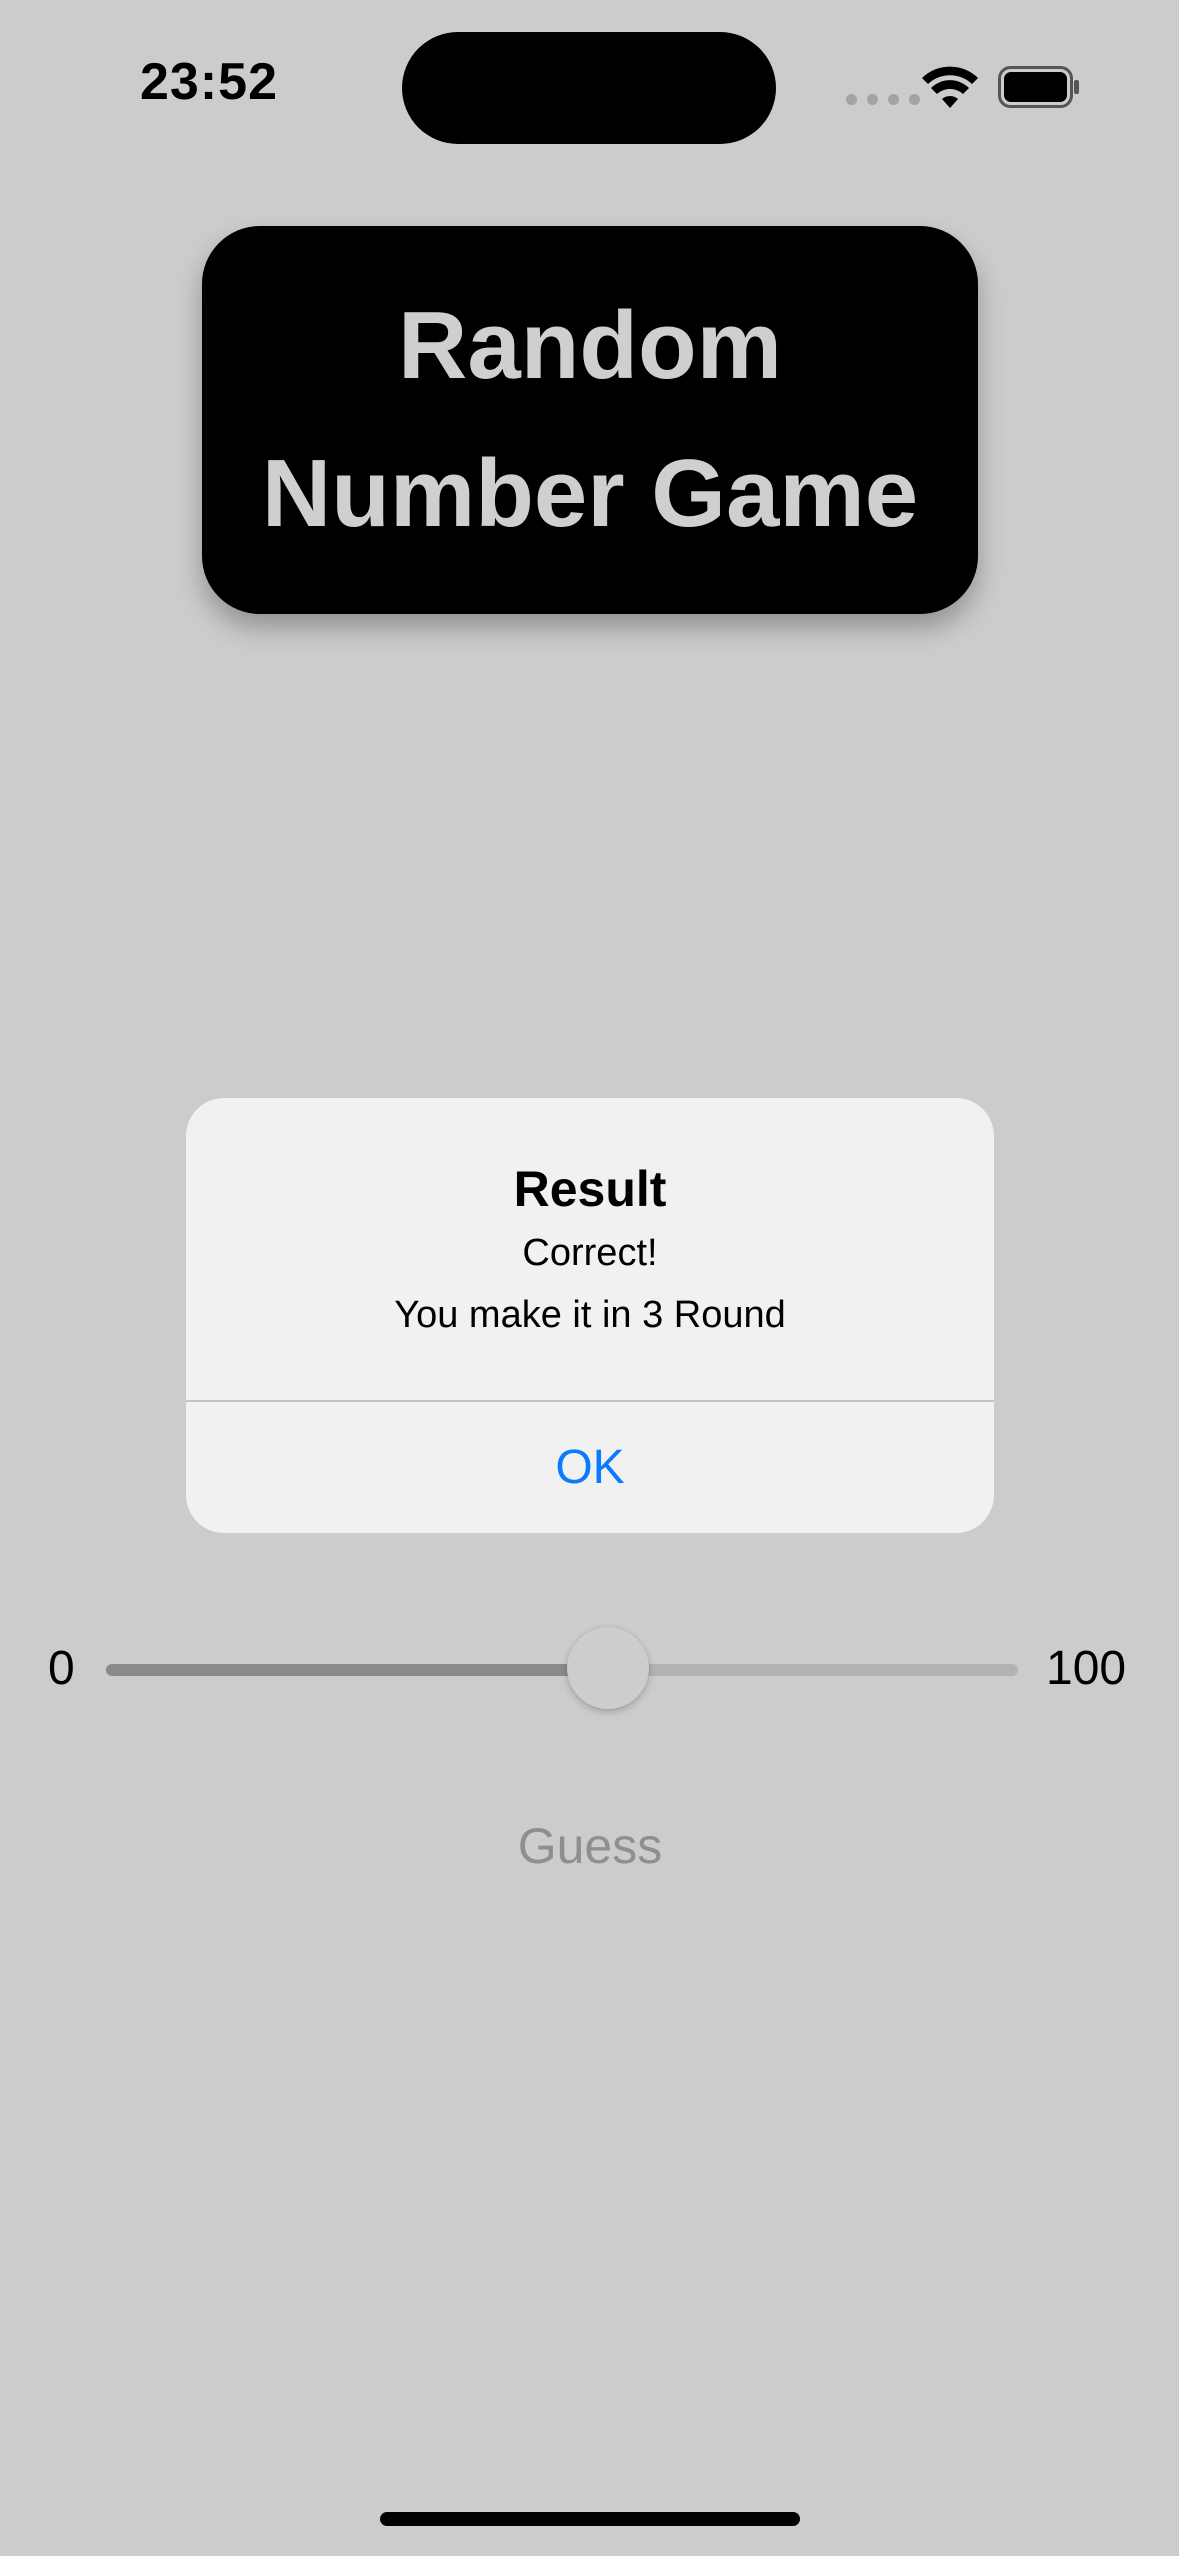 The image size is (1179, 2556). What do you see at coordinates (590, 493) in the screenshot?
I see `title-line-2: Number Game` at bounding box center [590, 493].